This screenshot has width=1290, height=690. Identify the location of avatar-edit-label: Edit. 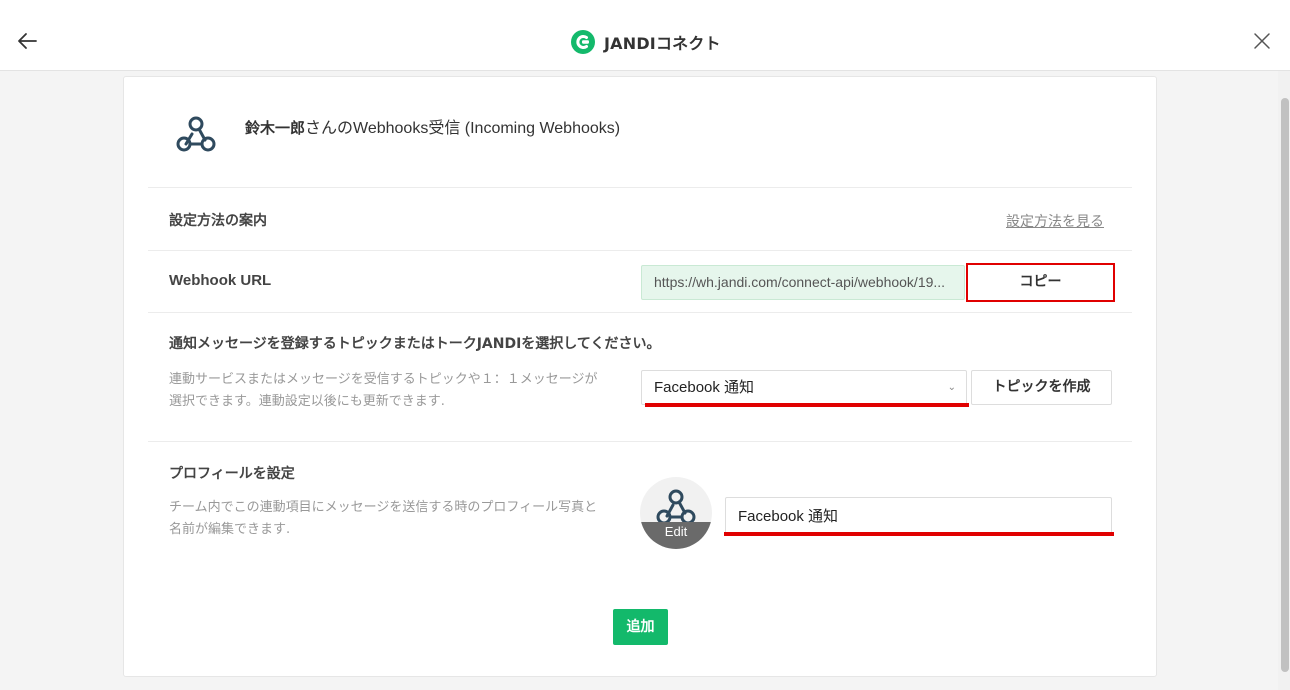
(676, 531).